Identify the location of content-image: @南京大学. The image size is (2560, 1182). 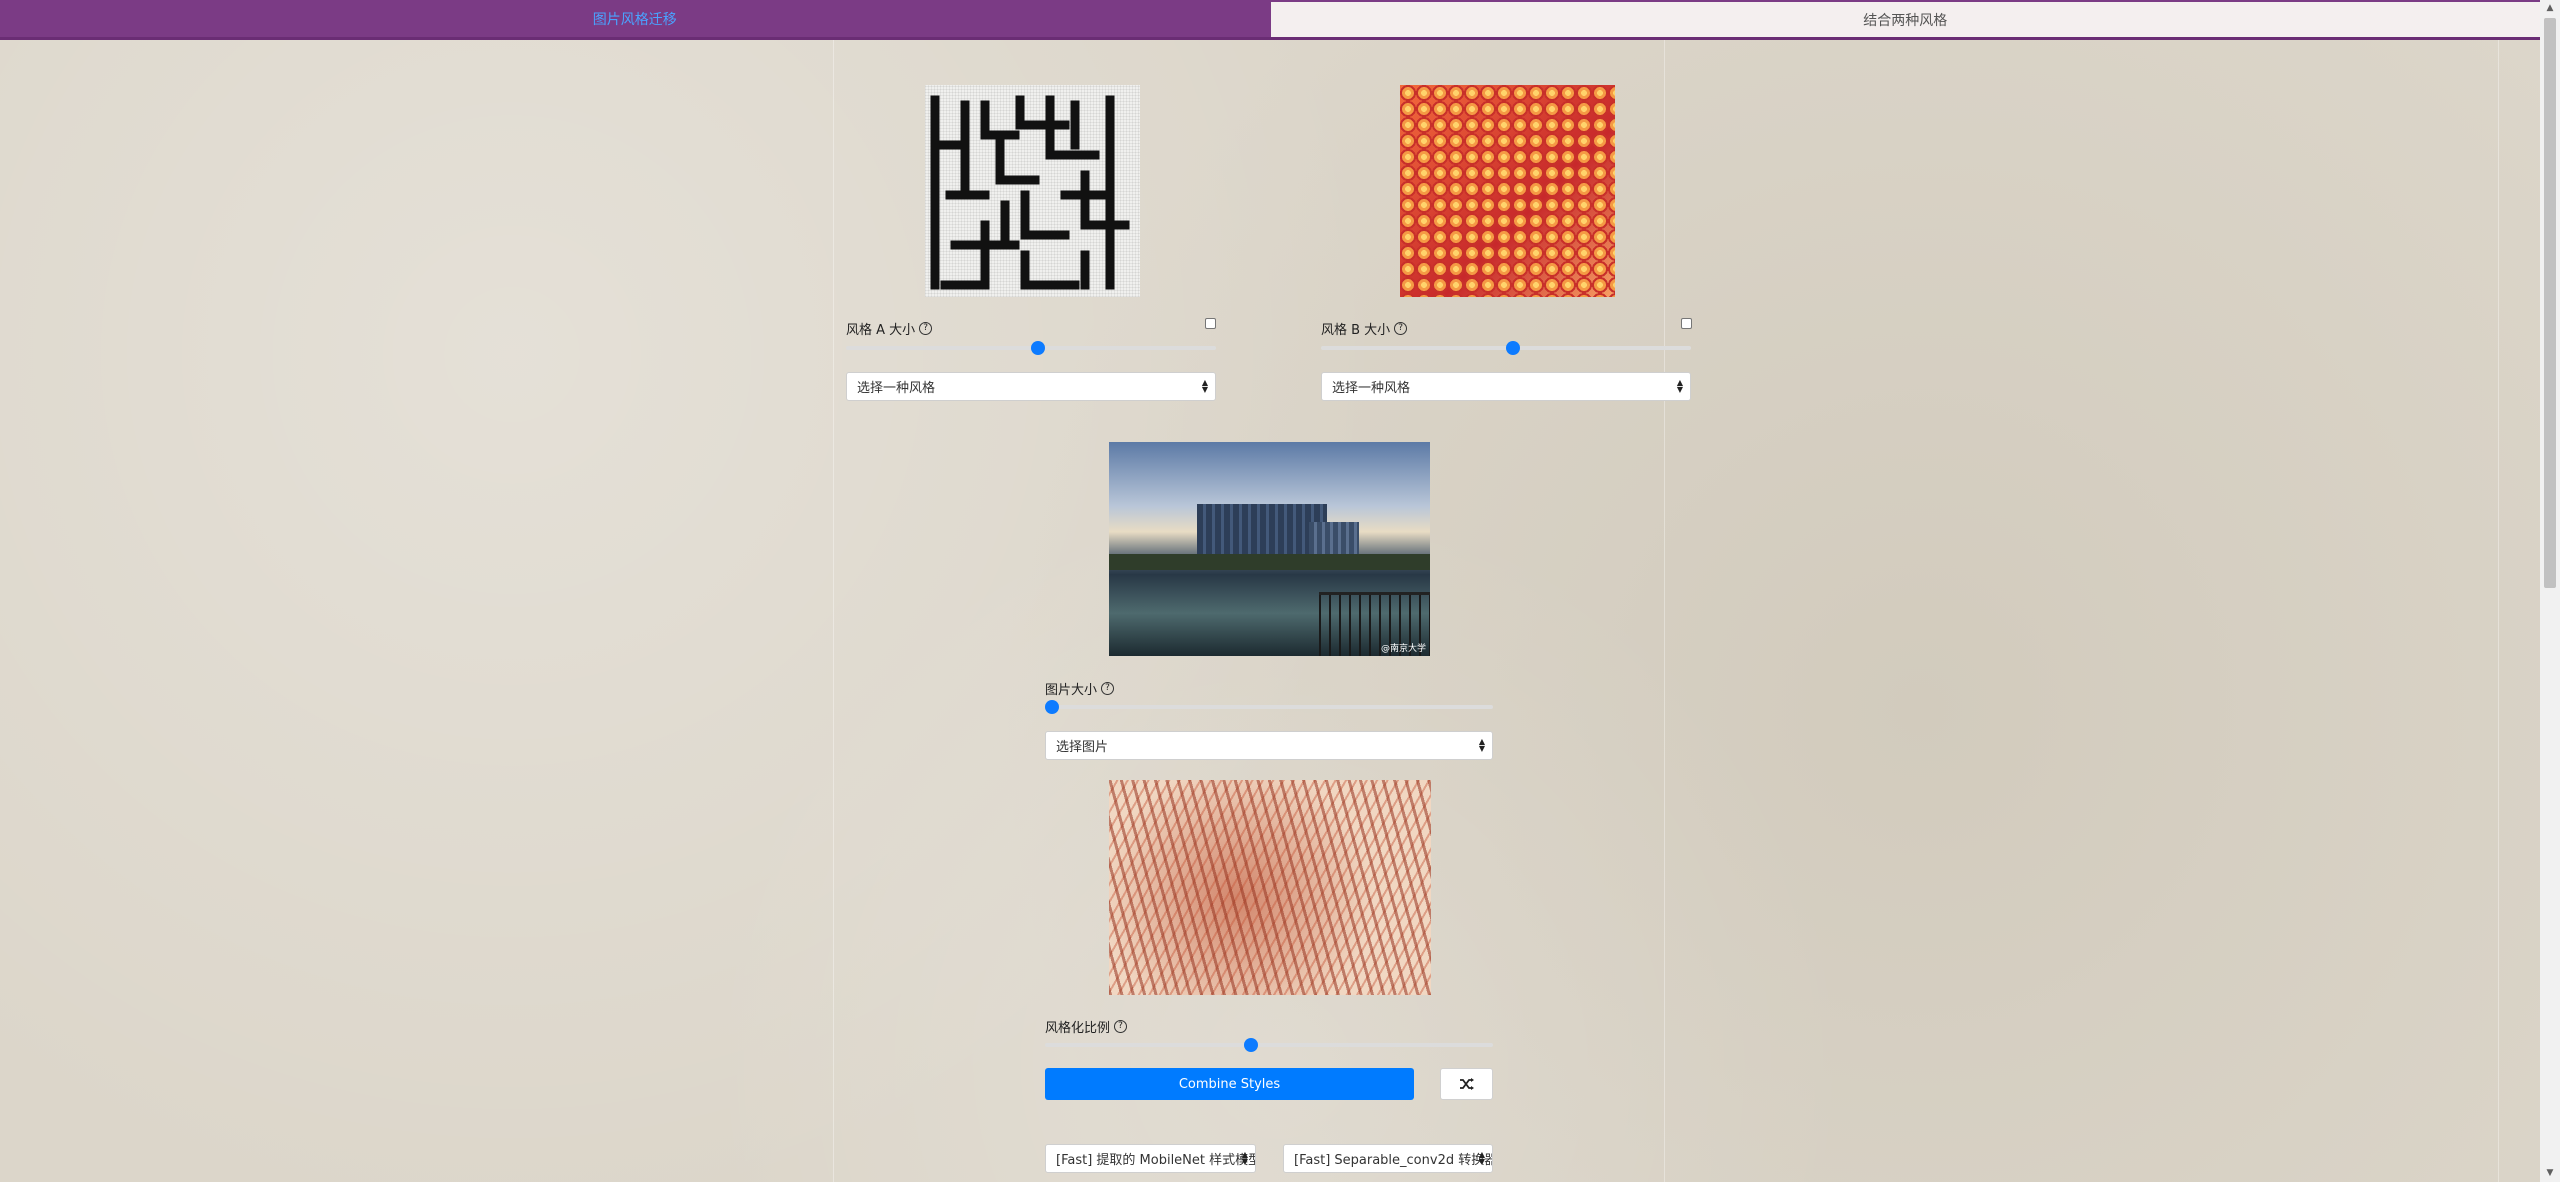
(1269, 549).